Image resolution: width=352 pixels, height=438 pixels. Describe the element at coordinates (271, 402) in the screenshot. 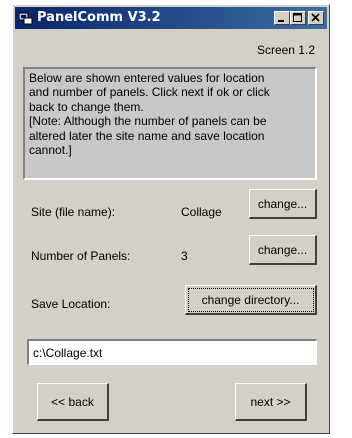

I see `next-button: next >>` at that location.